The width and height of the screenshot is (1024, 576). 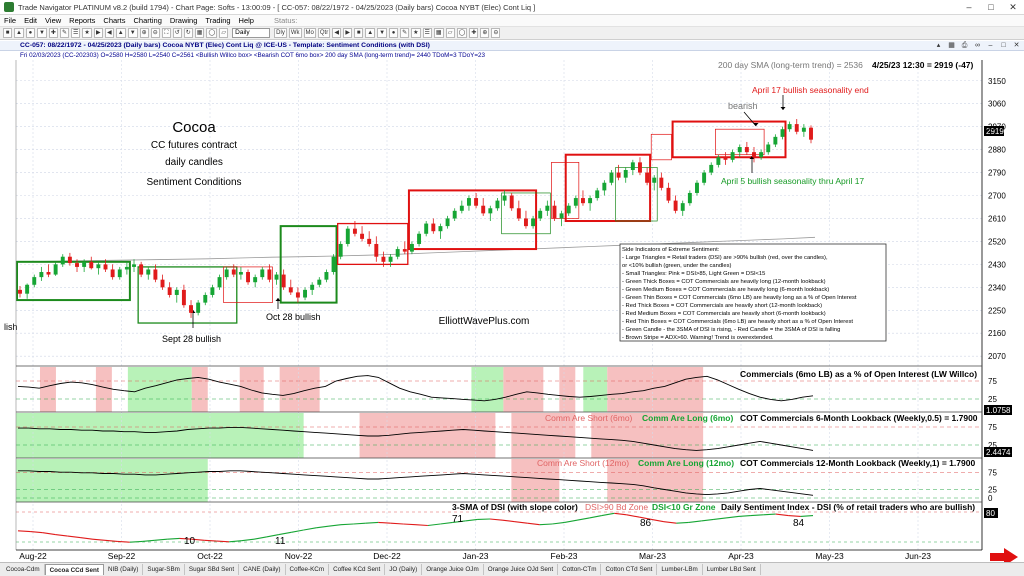 I want to click on time-tick-label: Feb-23, so click(x=564, y=556).